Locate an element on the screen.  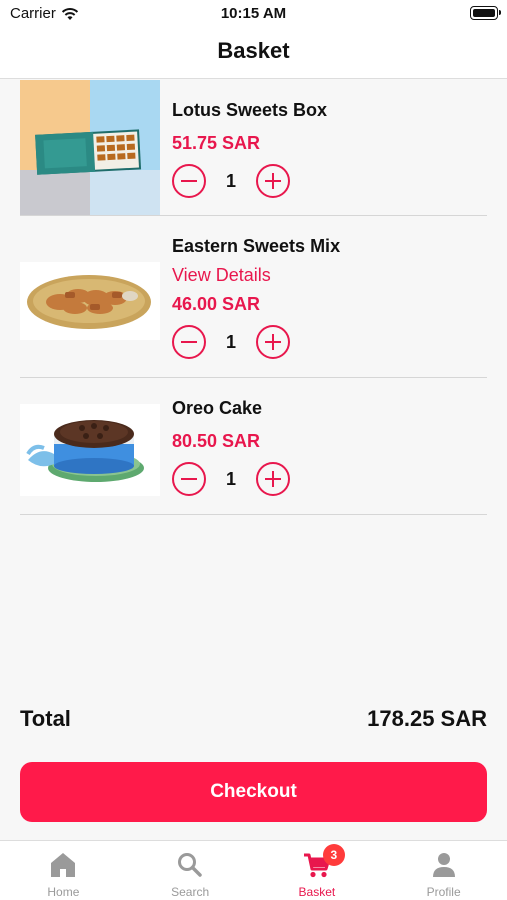
cart-count-badge: 3 is located at coordinates (333, 855).